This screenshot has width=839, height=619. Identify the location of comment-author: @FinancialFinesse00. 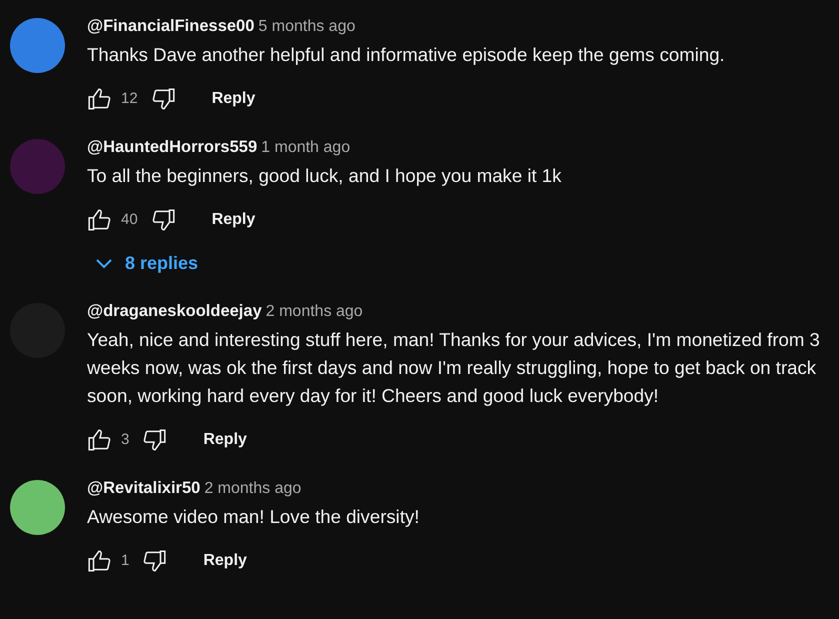
(170, 26).